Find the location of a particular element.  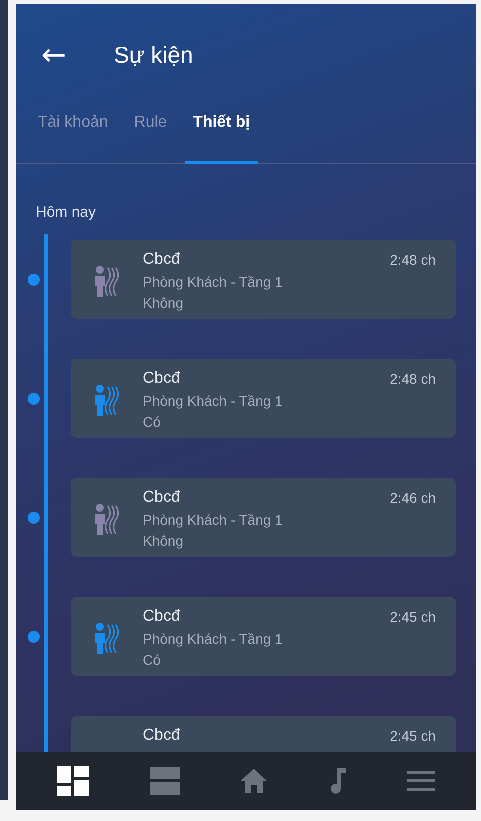

event-card: Cbcđ 2:45 ch is located at coordinates (263, 734).